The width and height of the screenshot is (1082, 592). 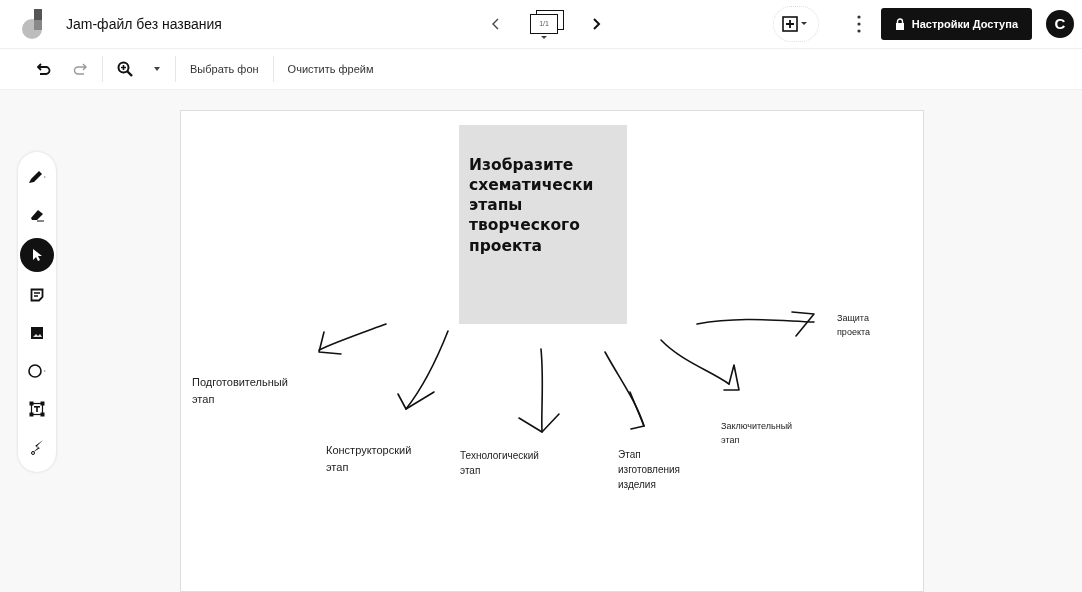 What do you see at coordinates (240, 390) in the screenshot?
I see `stage-label: Подготовительный этап` at bounding box center [240, 390].